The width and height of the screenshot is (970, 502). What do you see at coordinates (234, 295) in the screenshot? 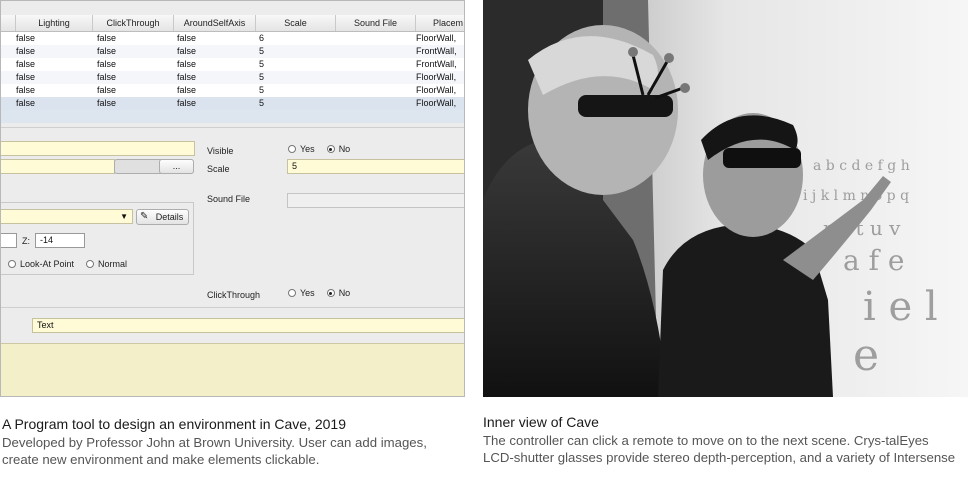
I see `clickthrough-label: ClickThrough` at bounding box center [234, 295].